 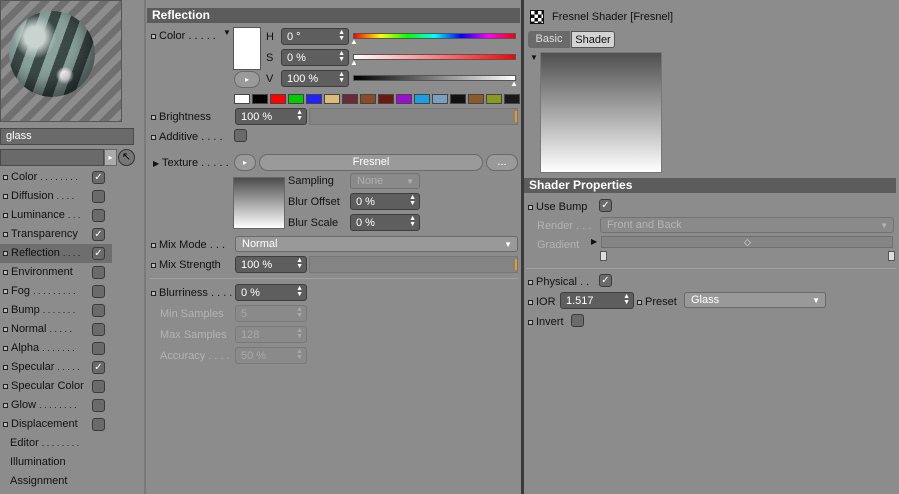 What do you see at coordinates (747, 225) in the screenshot?
I see `render-dropdown: Front and Back ▼` at bounding box center [747, 225].